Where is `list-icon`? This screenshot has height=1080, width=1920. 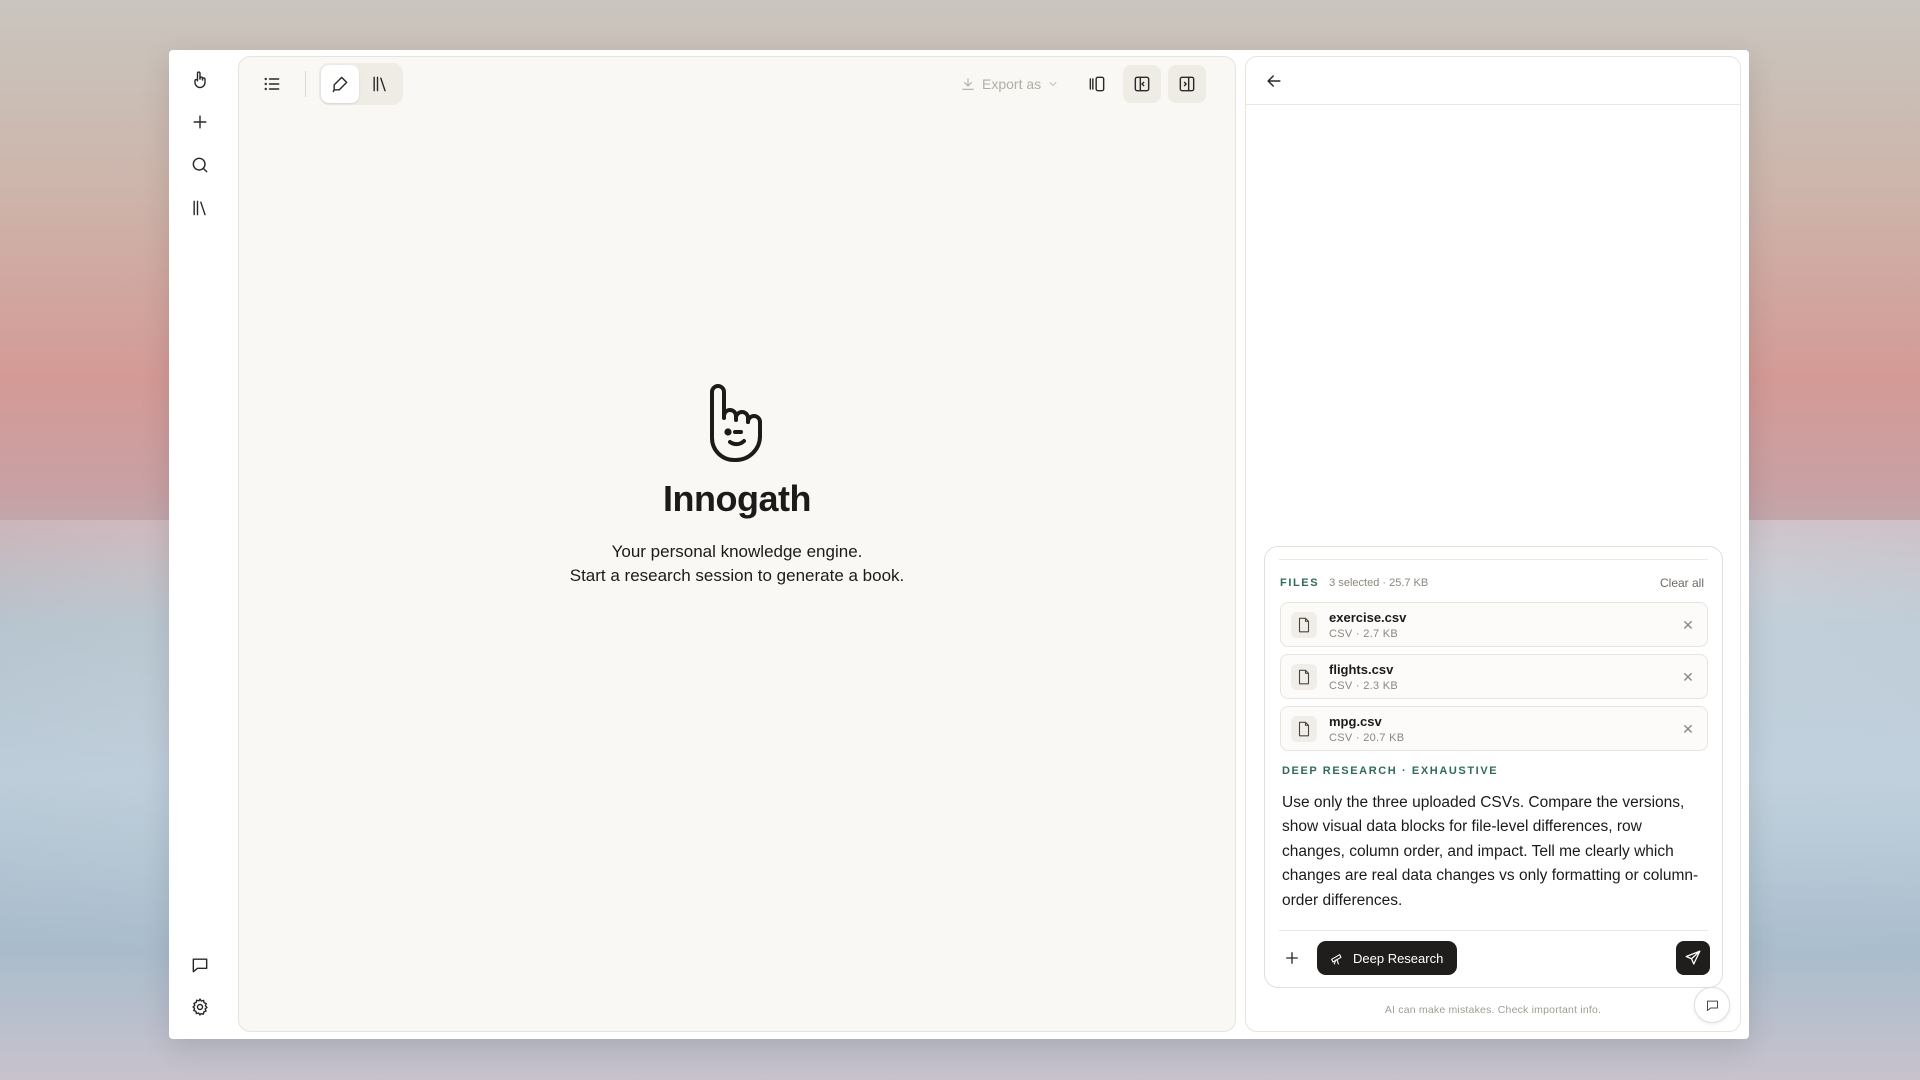
list-icon is located at coordinates (272, 84).